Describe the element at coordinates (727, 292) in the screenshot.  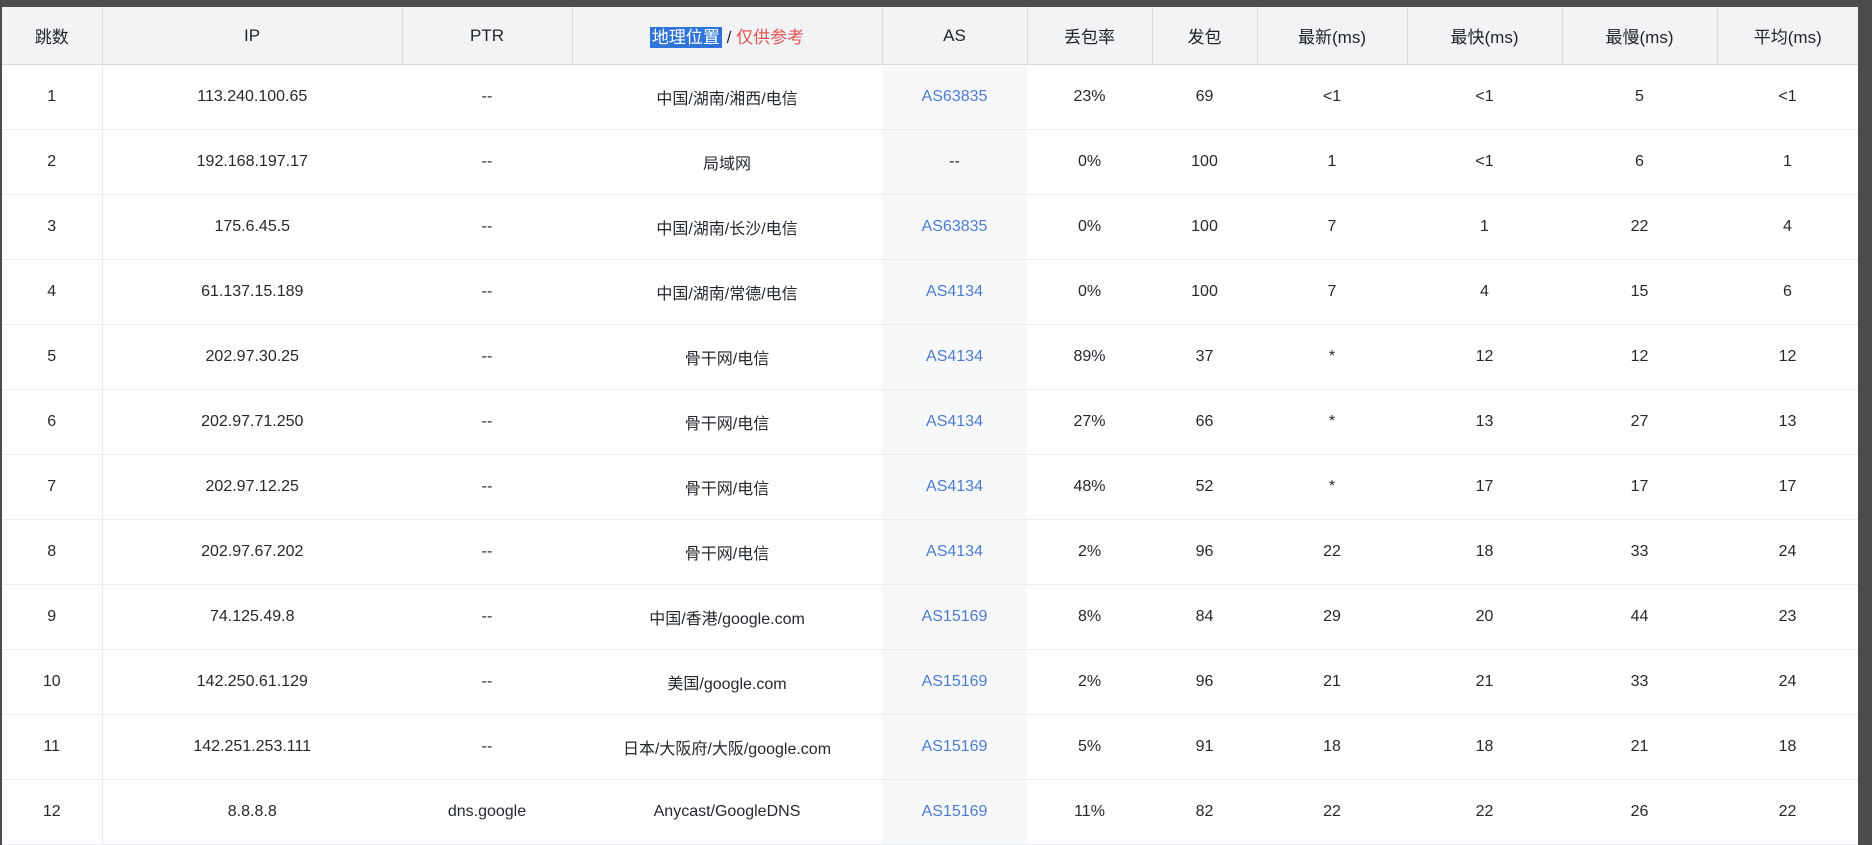
I see `cell-geo: 中国/湖南/常德/电信` at that location.